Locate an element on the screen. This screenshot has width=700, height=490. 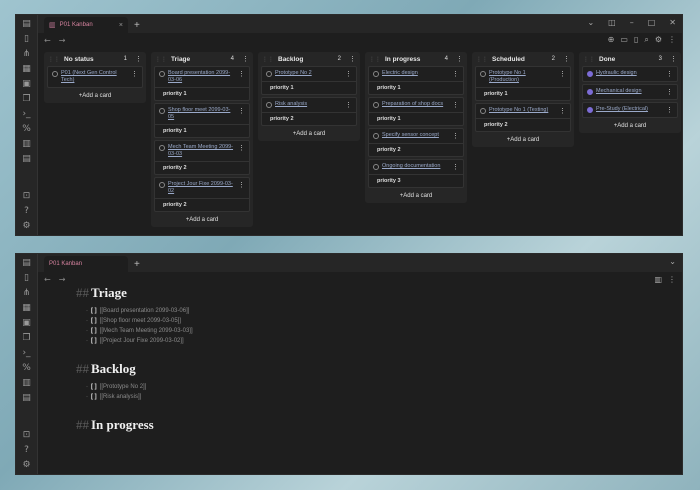
kanban-card: Risk analysis ⋮ priority 2 is located at coordinates (309, 111).